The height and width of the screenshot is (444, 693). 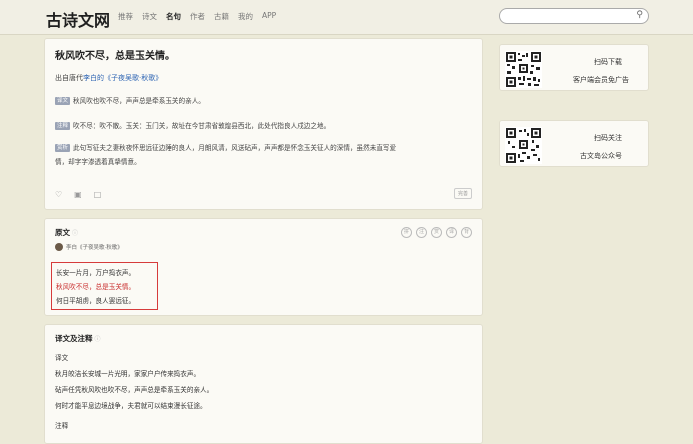 I want to click on copy-icon: ▣, so click(x=78, y=194).